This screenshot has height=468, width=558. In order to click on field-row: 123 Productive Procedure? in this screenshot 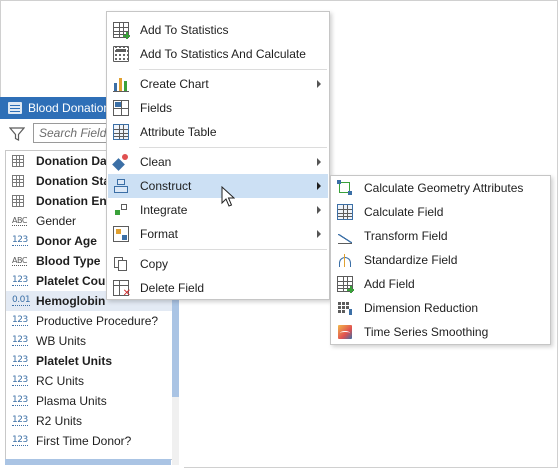, I will do `click(89, 321)`.